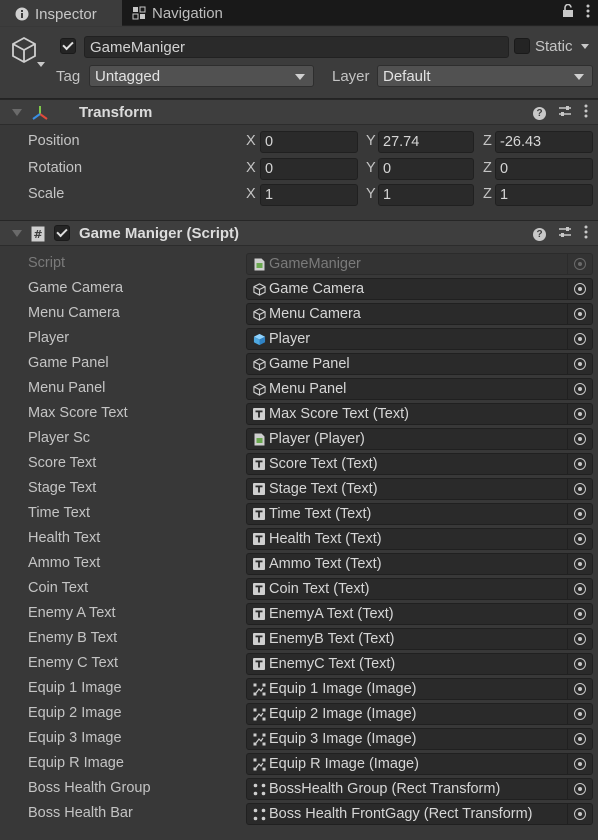 The width and height of the screenshot is (598, 840). I want to click on transform-row-label: Rotation, so click(55, 168).